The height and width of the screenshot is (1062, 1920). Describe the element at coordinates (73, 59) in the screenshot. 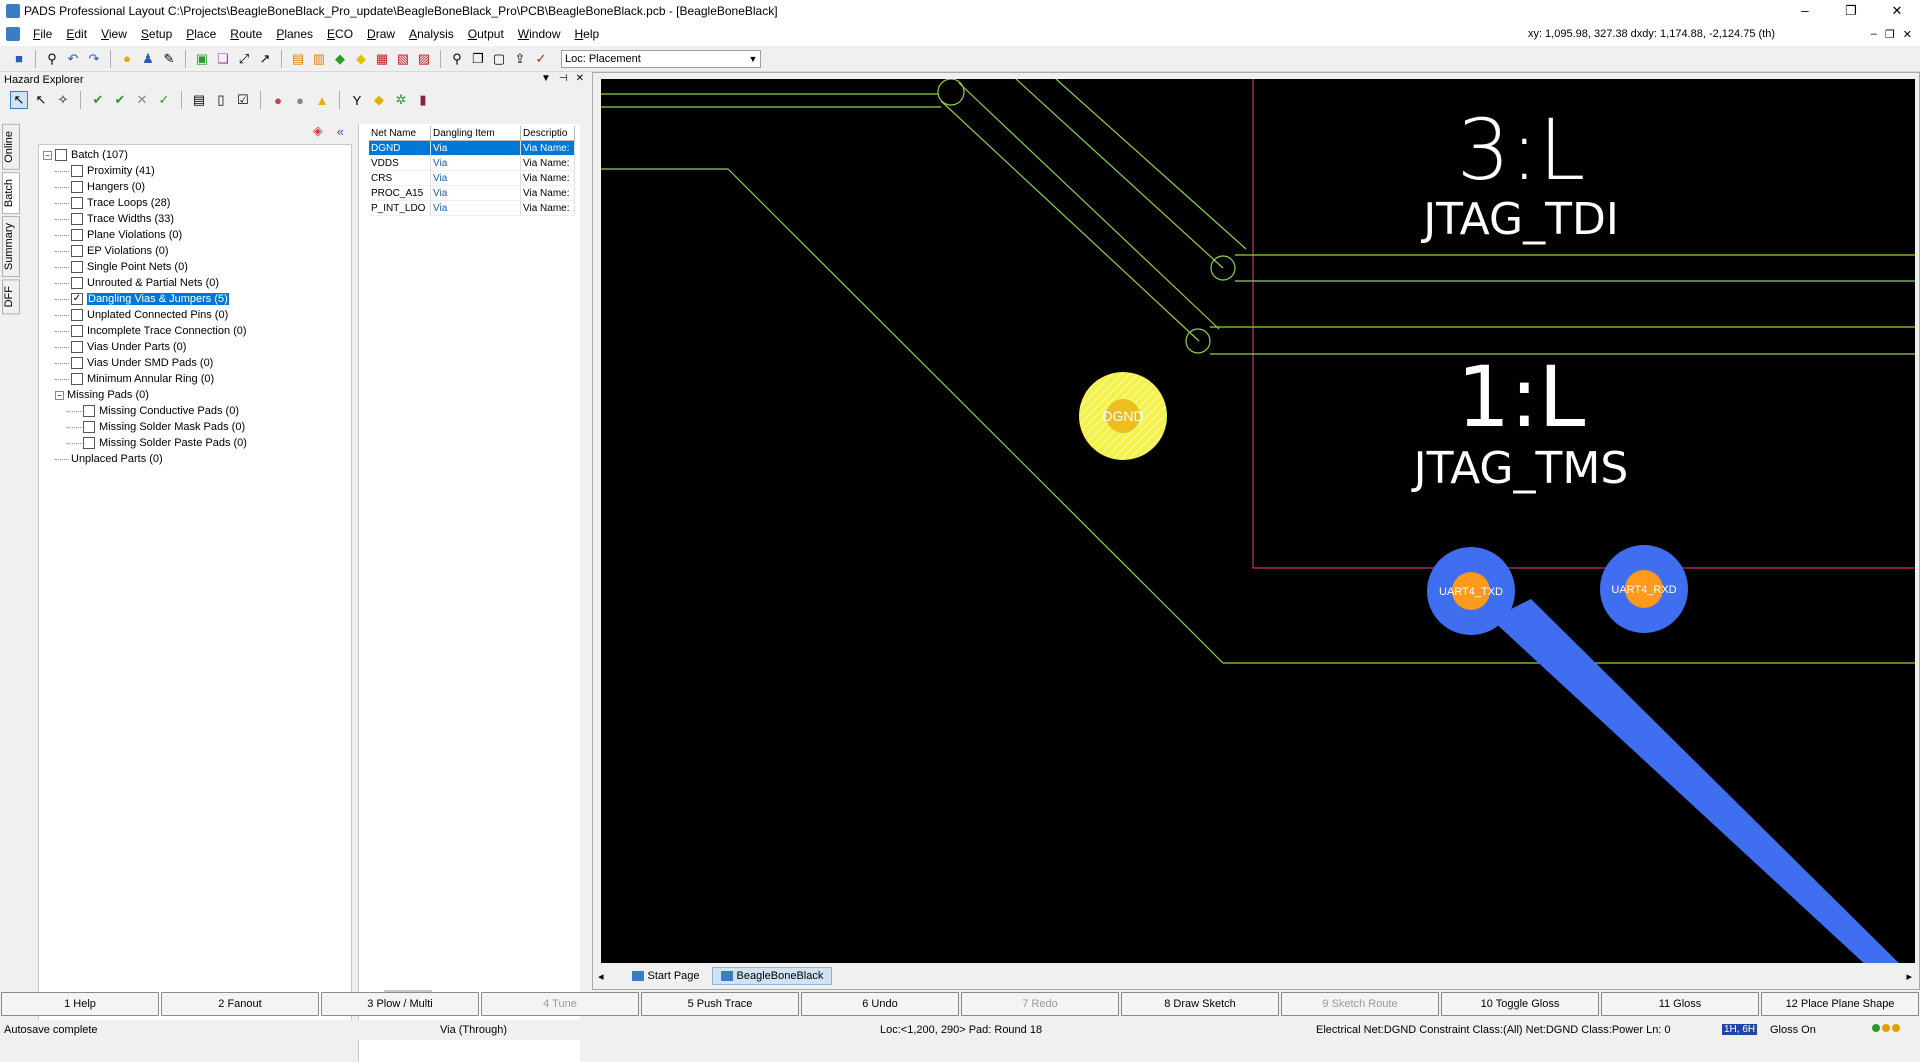

I see `undo-icon: ↶` at that location.